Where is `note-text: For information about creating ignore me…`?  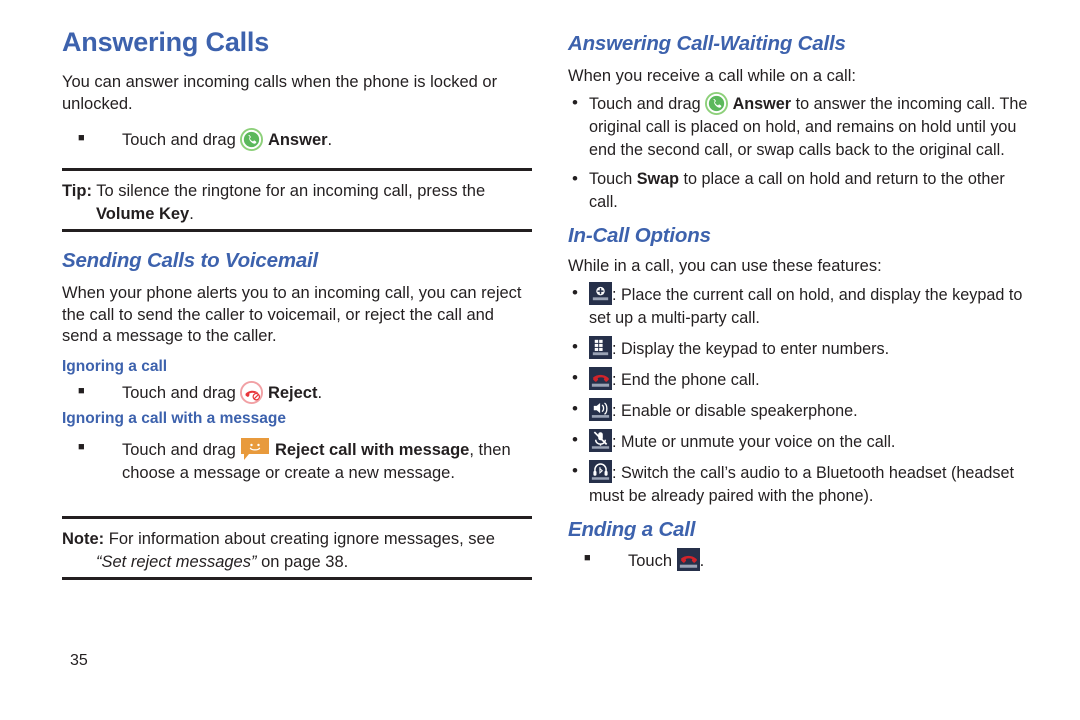
note-text: For information about creating ignore me… is located at coordinates (299, 539).